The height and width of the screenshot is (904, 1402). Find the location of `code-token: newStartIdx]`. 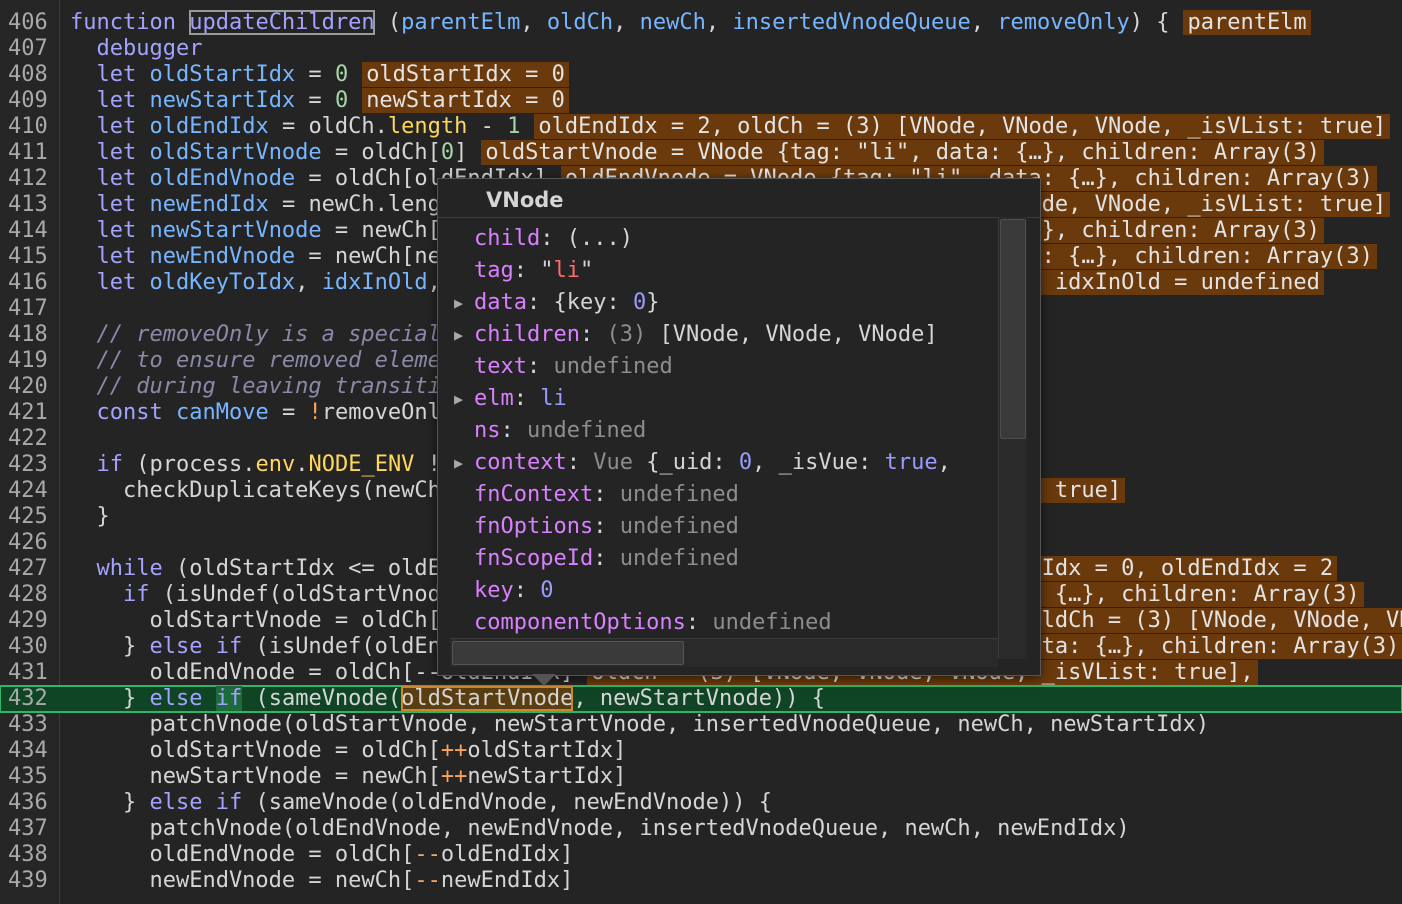

code-token: newStartIdx] is located at coordinates (547, 776).